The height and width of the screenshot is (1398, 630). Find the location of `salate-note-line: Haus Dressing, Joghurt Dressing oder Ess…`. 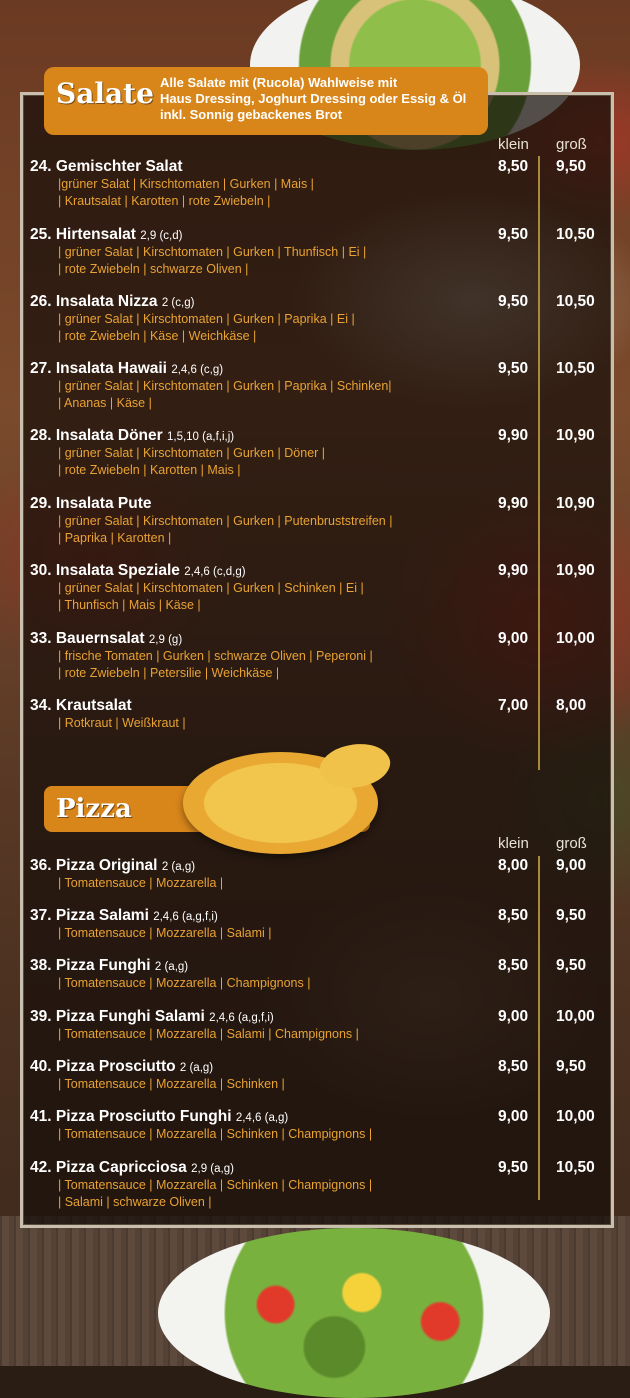

salate-note-line: Haus Dressing, Joghurt Dressing oder Ess… is located at coordinates (313, 98).